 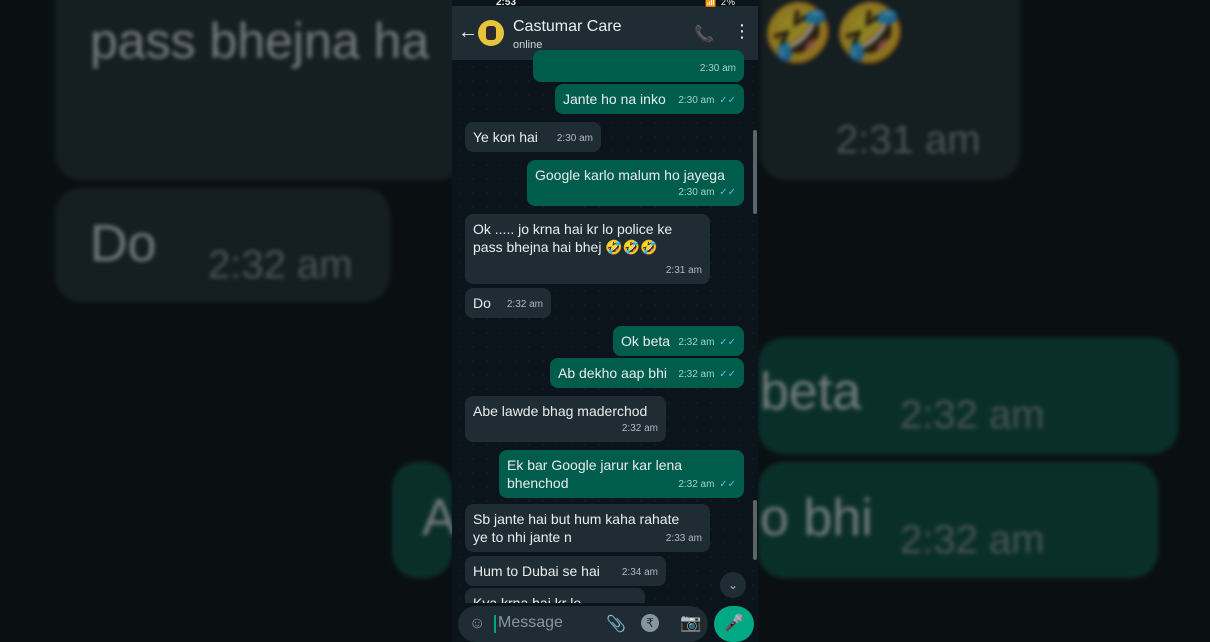 I want to click on contact-status: online, so click(x=528, y=45).